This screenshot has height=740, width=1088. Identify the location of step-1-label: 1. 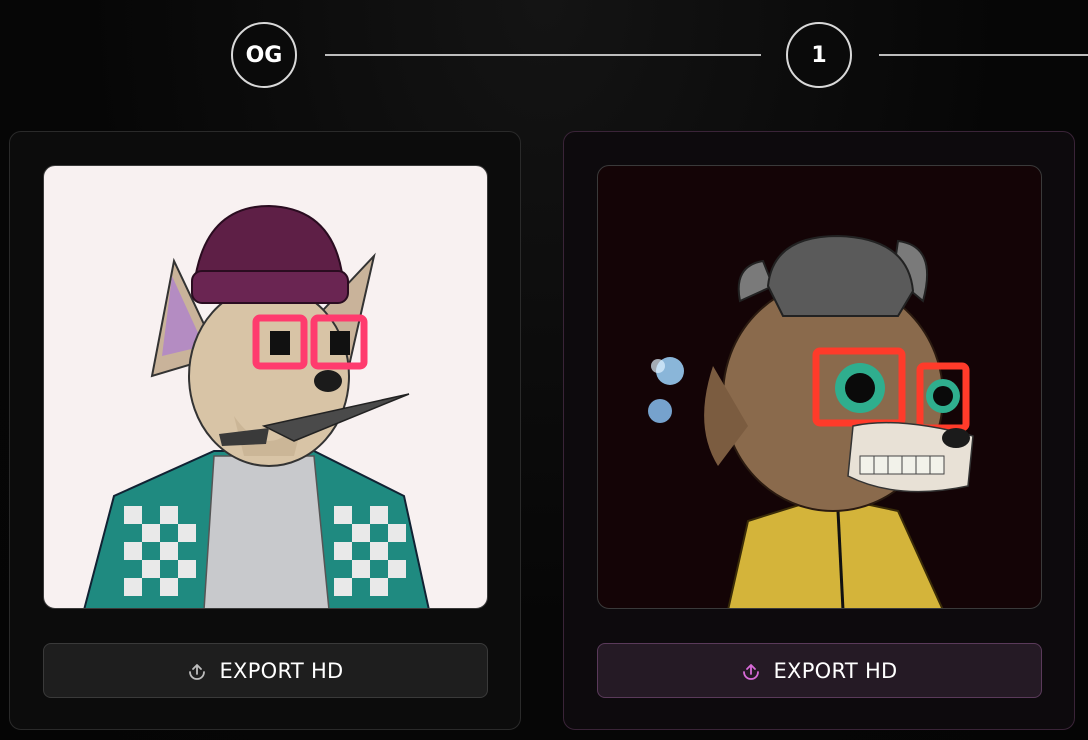
(819, 55).